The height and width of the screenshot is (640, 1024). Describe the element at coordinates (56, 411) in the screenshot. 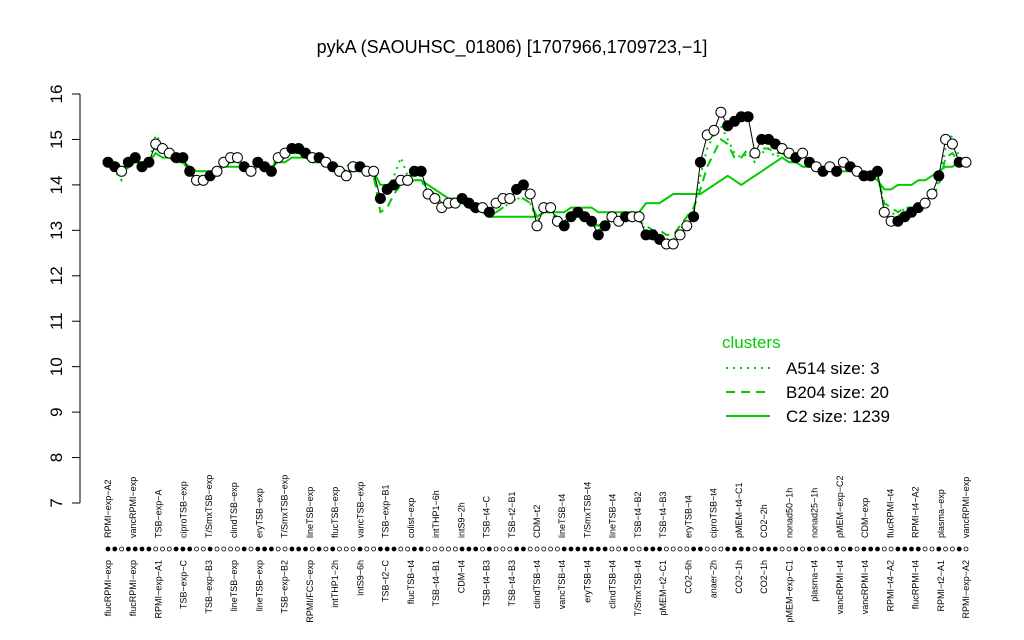

I see `y-tick-label: 9` at that location.